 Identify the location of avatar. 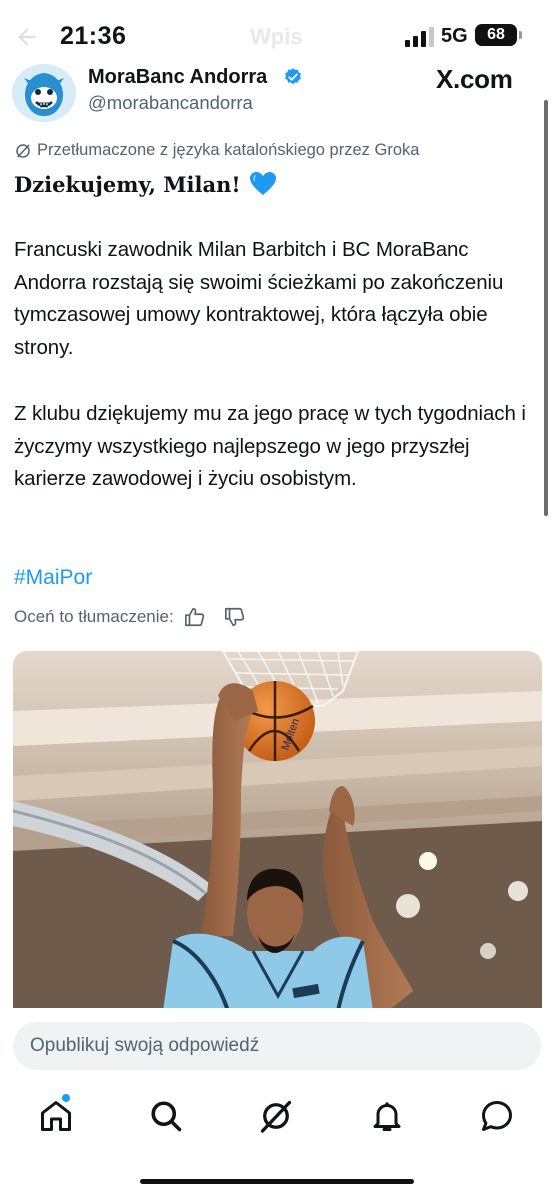
(44, 93).